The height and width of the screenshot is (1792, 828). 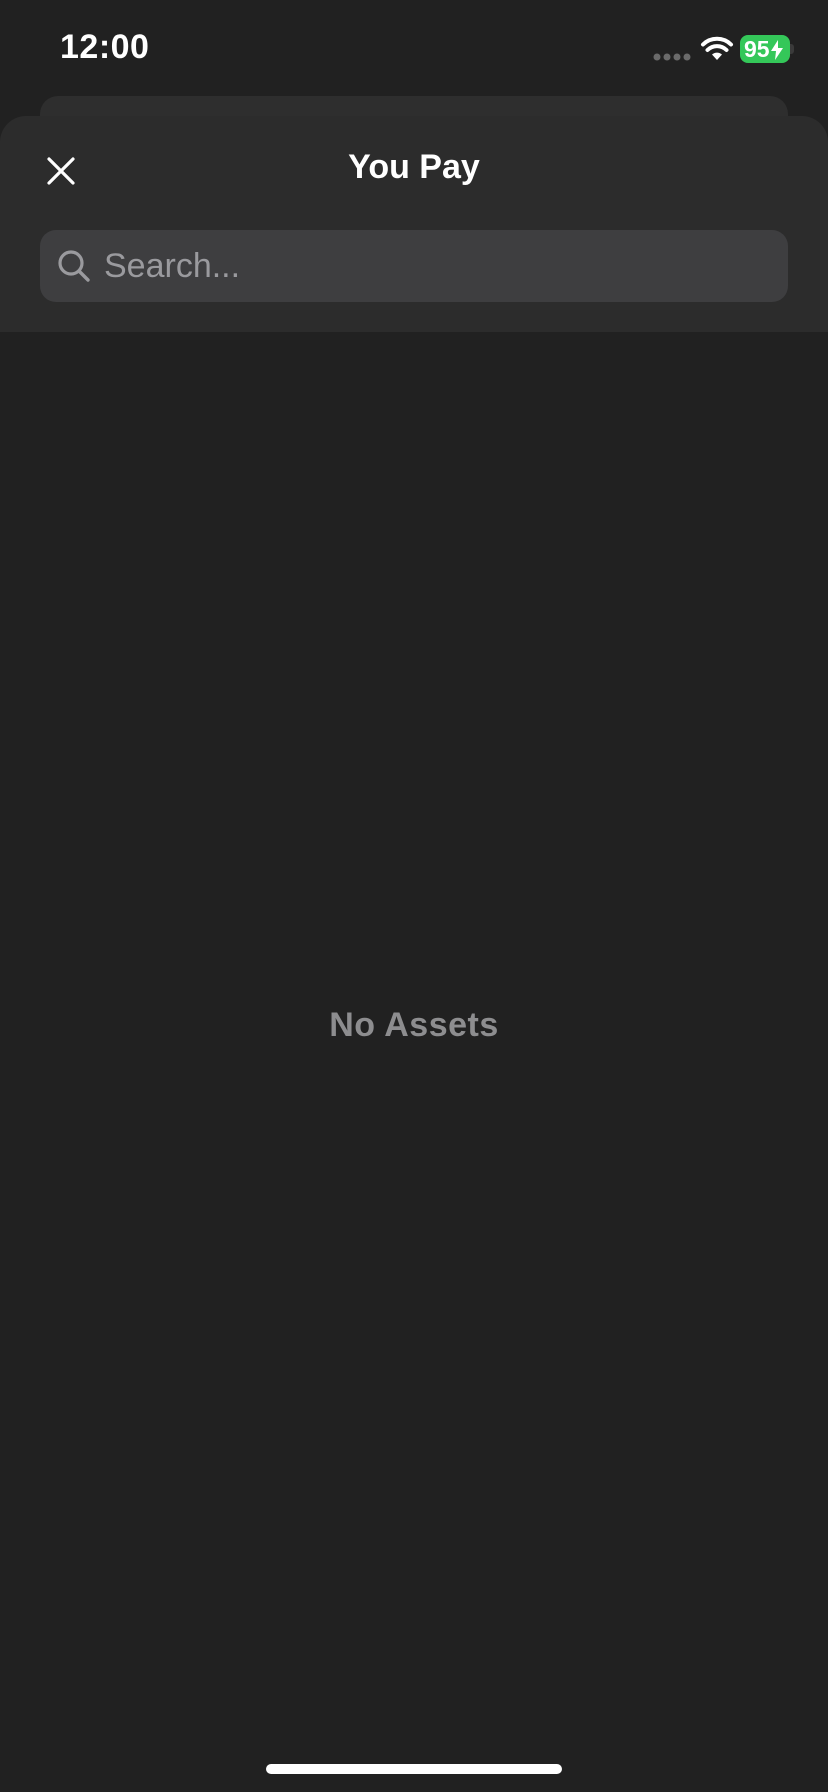 I want to click on sheet-title: You Pay, so click(x=414, y=167).